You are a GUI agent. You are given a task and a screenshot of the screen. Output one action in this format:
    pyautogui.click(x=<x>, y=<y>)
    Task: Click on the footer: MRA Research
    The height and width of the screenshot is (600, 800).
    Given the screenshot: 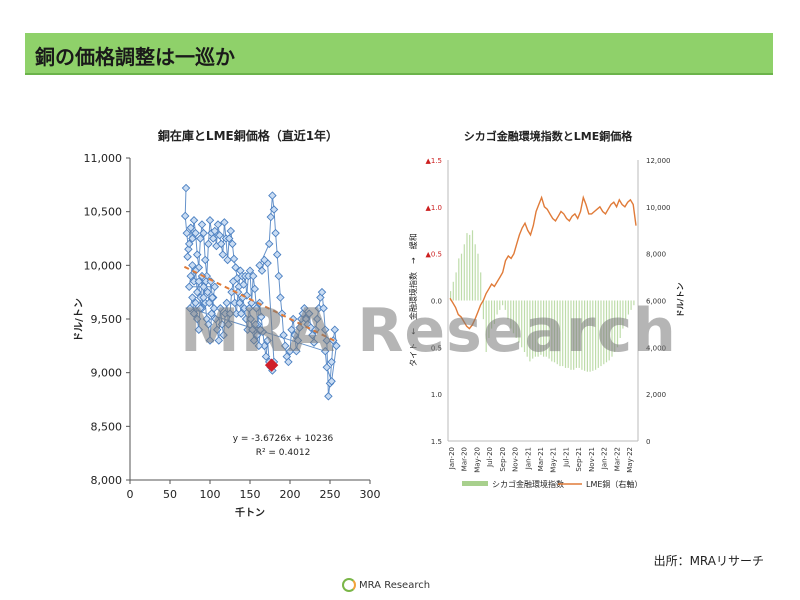 What is the action you would take?
    pyautogui.click(x=386, y=585)
    